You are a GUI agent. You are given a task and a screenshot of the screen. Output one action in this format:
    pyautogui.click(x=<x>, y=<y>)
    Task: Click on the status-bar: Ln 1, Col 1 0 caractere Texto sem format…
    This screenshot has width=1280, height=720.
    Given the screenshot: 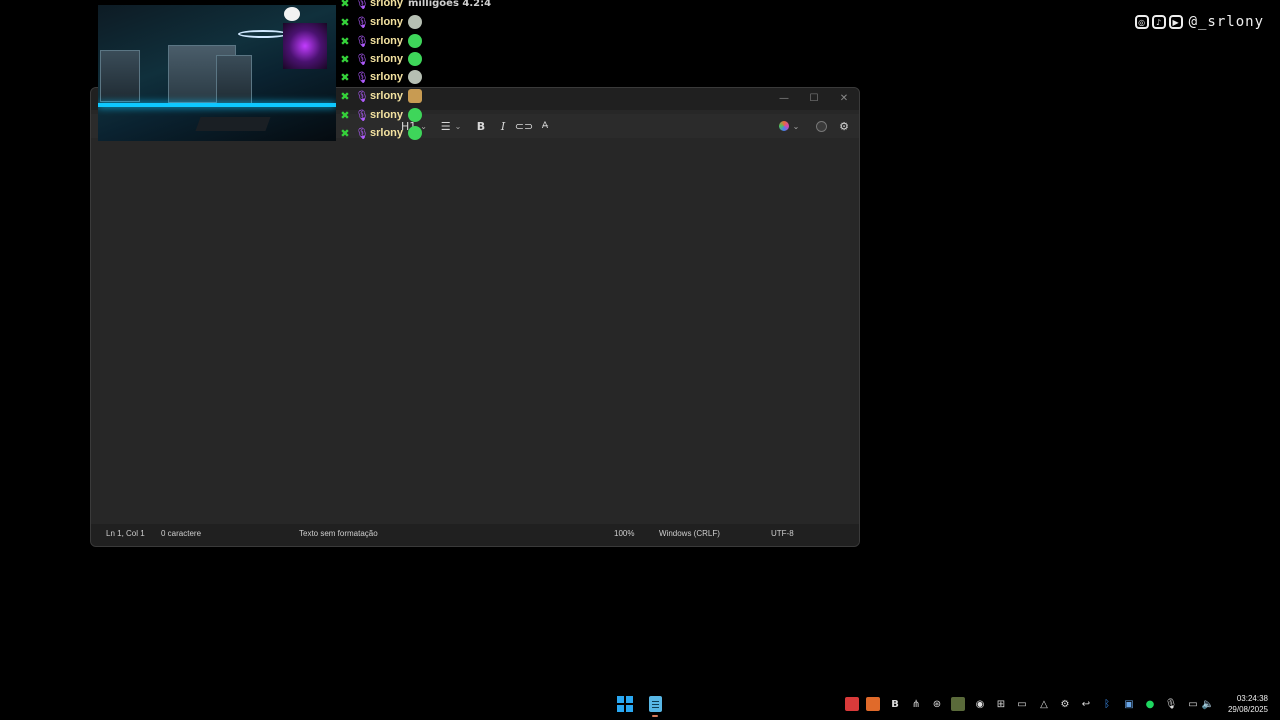 What is the action you would take?
    pyautogui.click(x=475, y=535)
    